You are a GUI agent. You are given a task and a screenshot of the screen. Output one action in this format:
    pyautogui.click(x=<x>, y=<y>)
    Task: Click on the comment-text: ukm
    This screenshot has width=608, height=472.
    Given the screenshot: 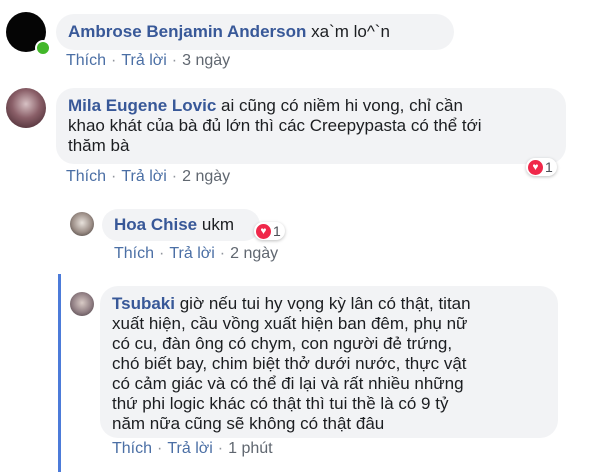 What is the action you would take?
    pyautogui.click(x=217, y=224)
    